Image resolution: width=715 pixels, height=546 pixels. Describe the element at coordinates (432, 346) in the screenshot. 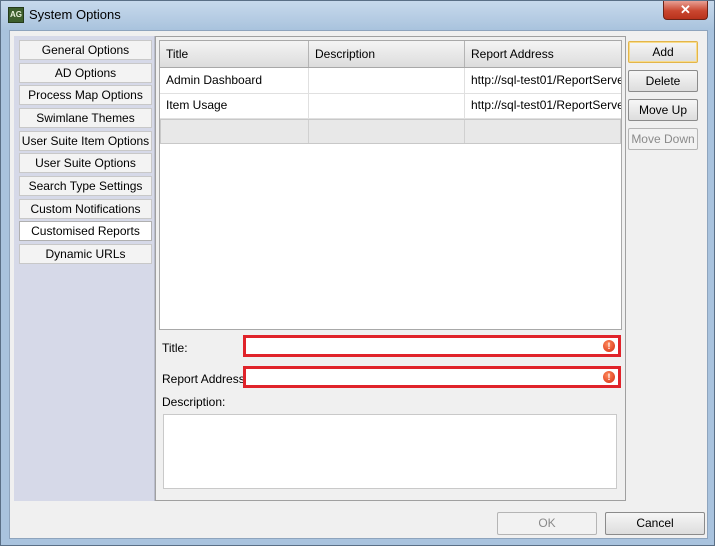

I see `title-field: !` at that location.